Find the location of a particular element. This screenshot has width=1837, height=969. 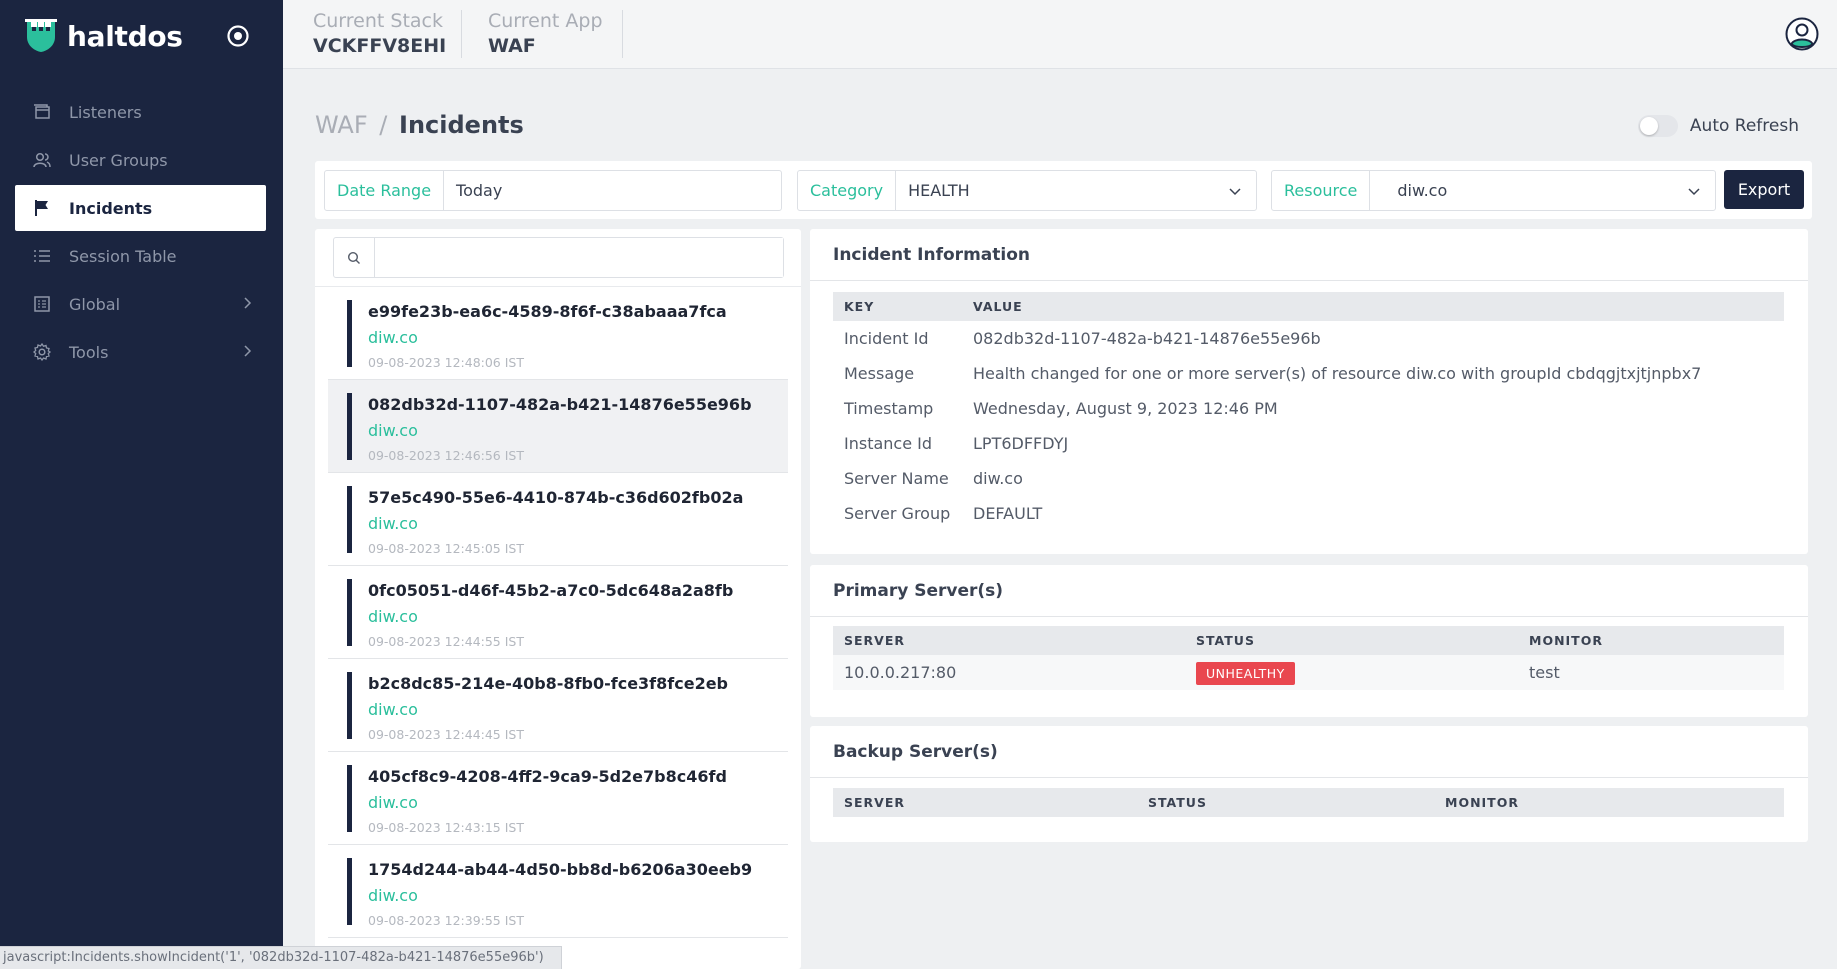

sidebar-item-session-table: Session Table is located at coordinates (140, 256).